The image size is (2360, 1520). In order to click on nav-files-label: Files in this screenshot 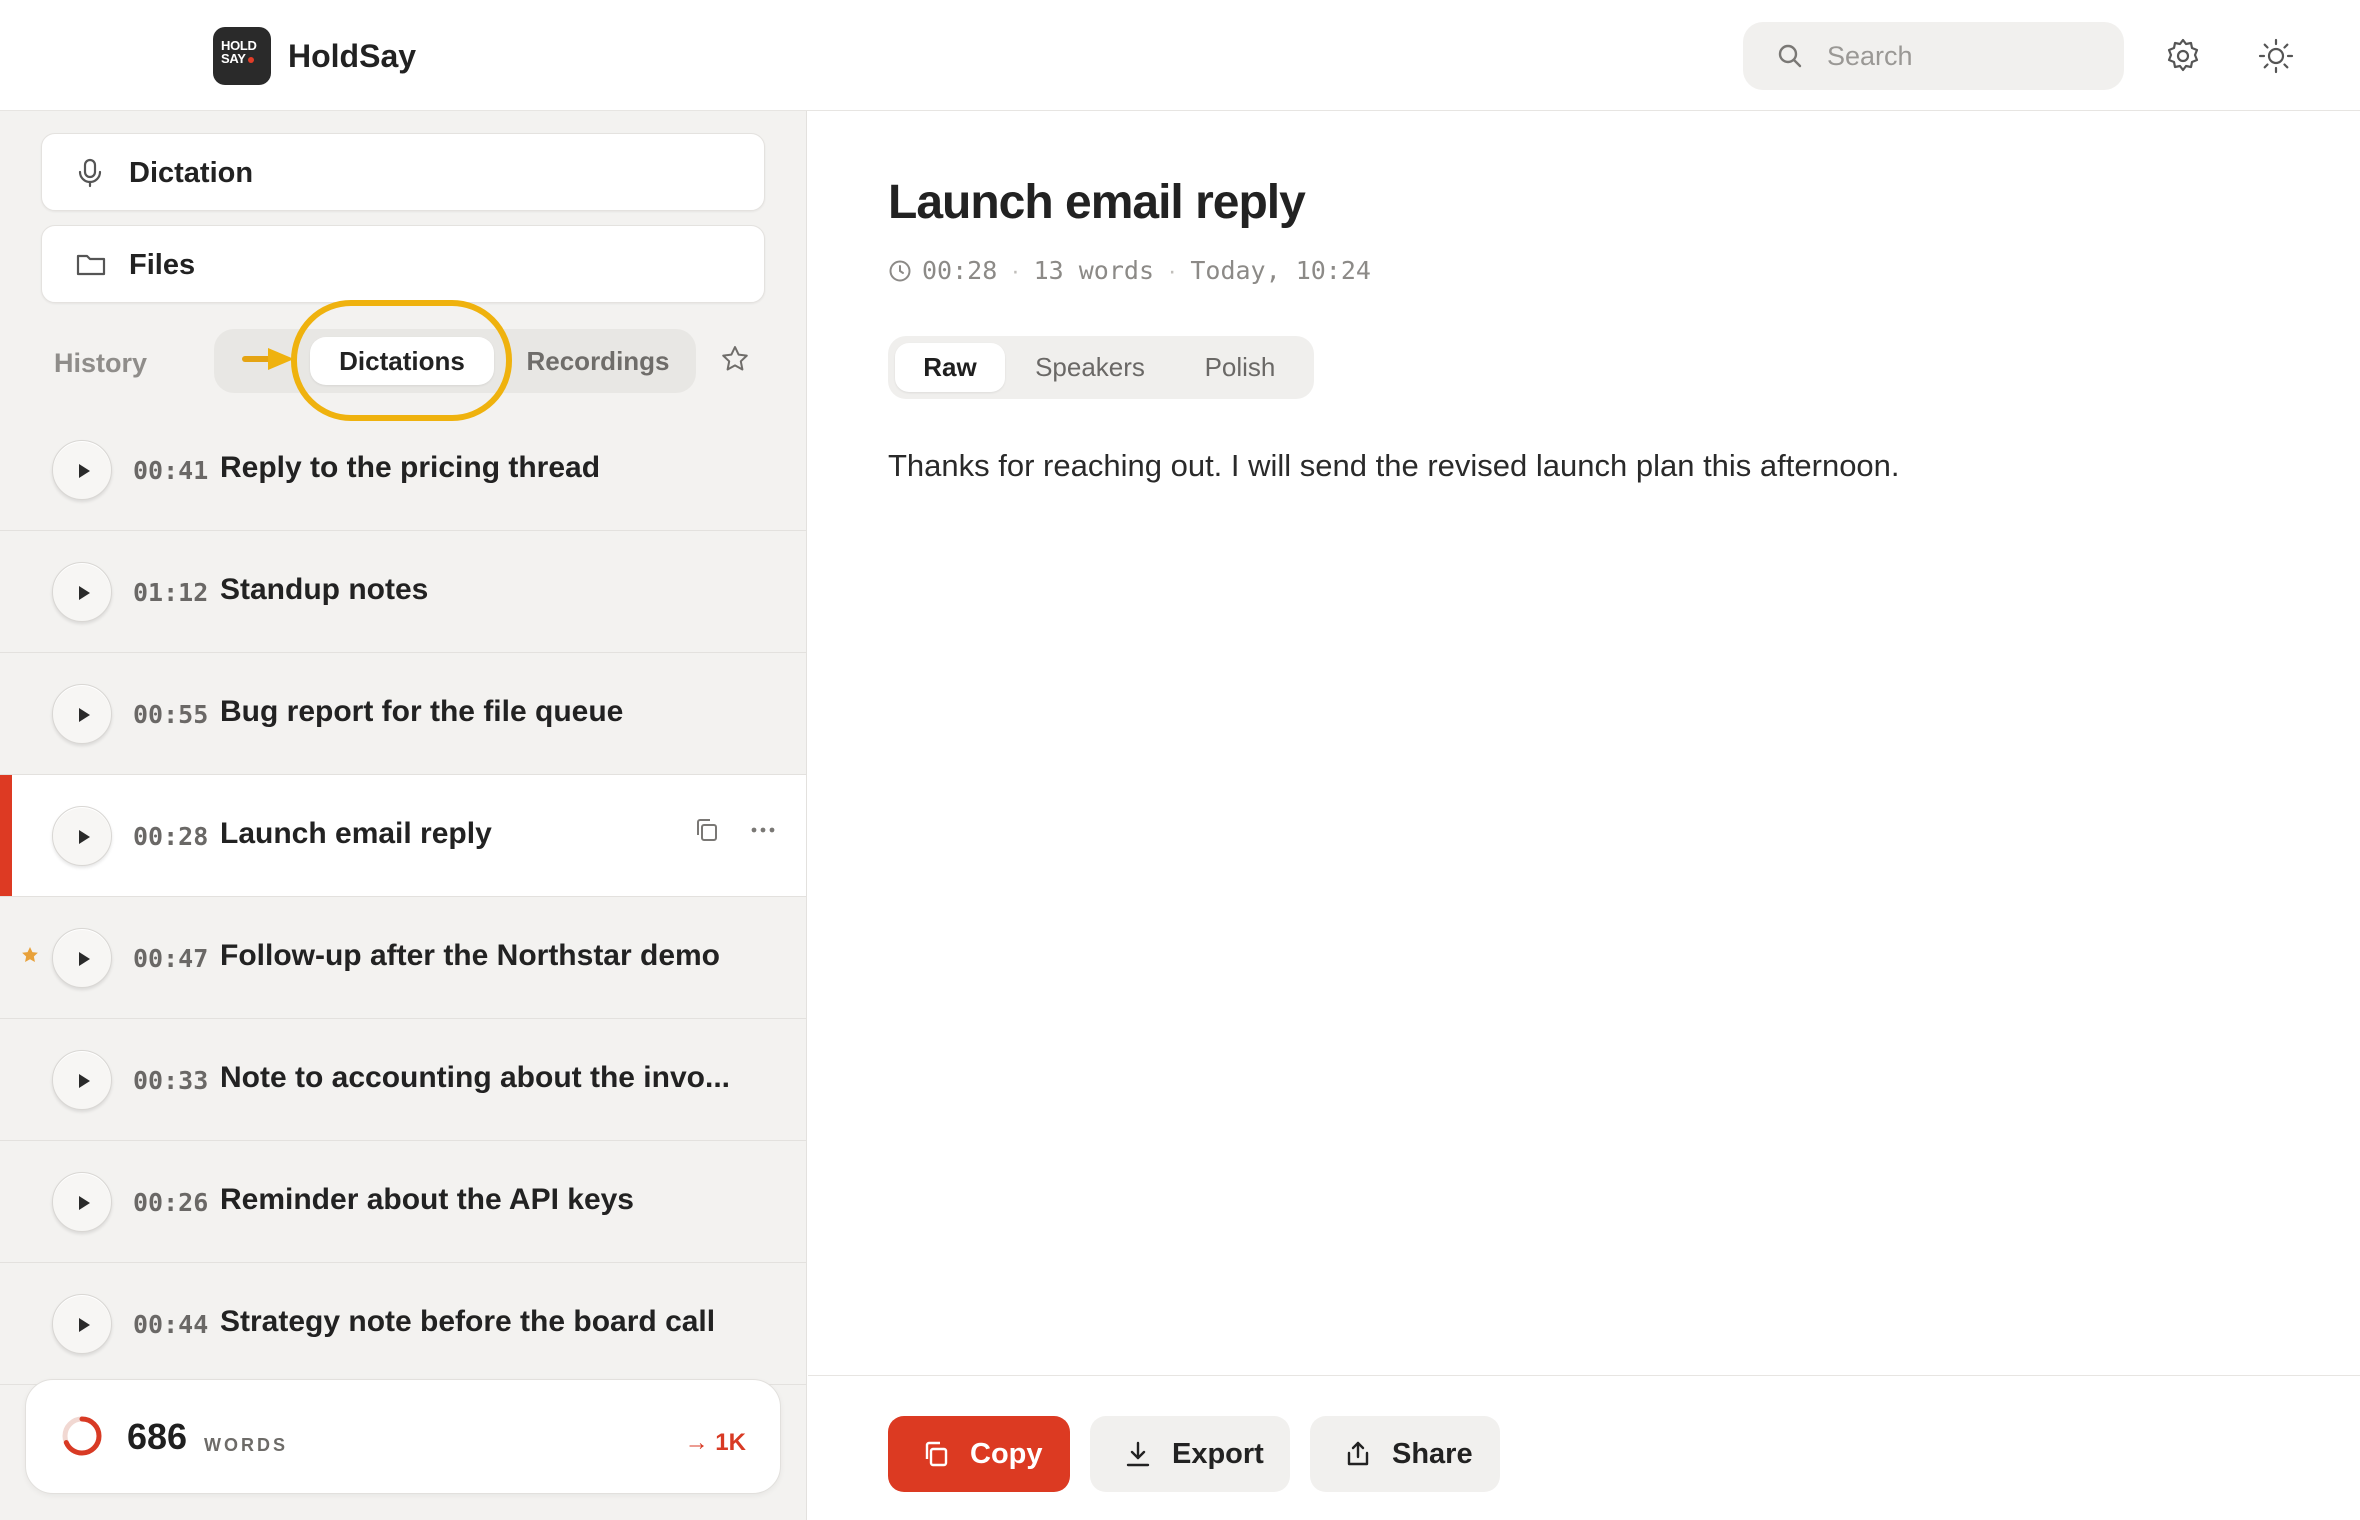, I will do `click(162, 265)`.